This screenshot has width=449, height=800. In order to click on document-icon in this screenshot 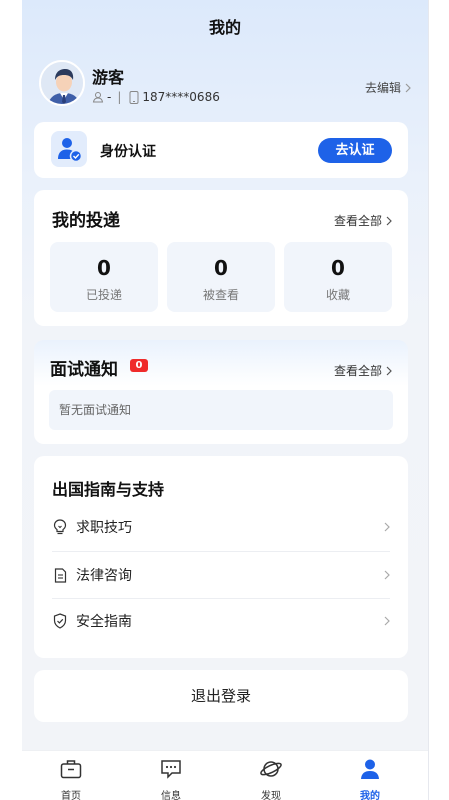, I will do `click(60, 575)`.